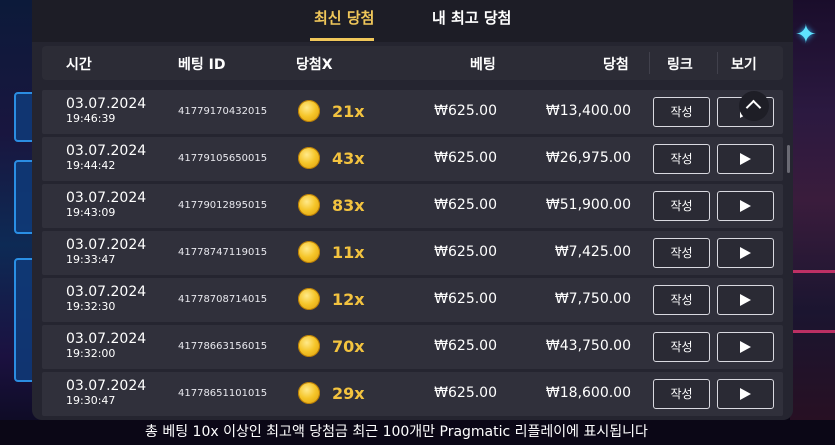  I want to click on column-header-multiplier: 당첨X, so click(314, 65).